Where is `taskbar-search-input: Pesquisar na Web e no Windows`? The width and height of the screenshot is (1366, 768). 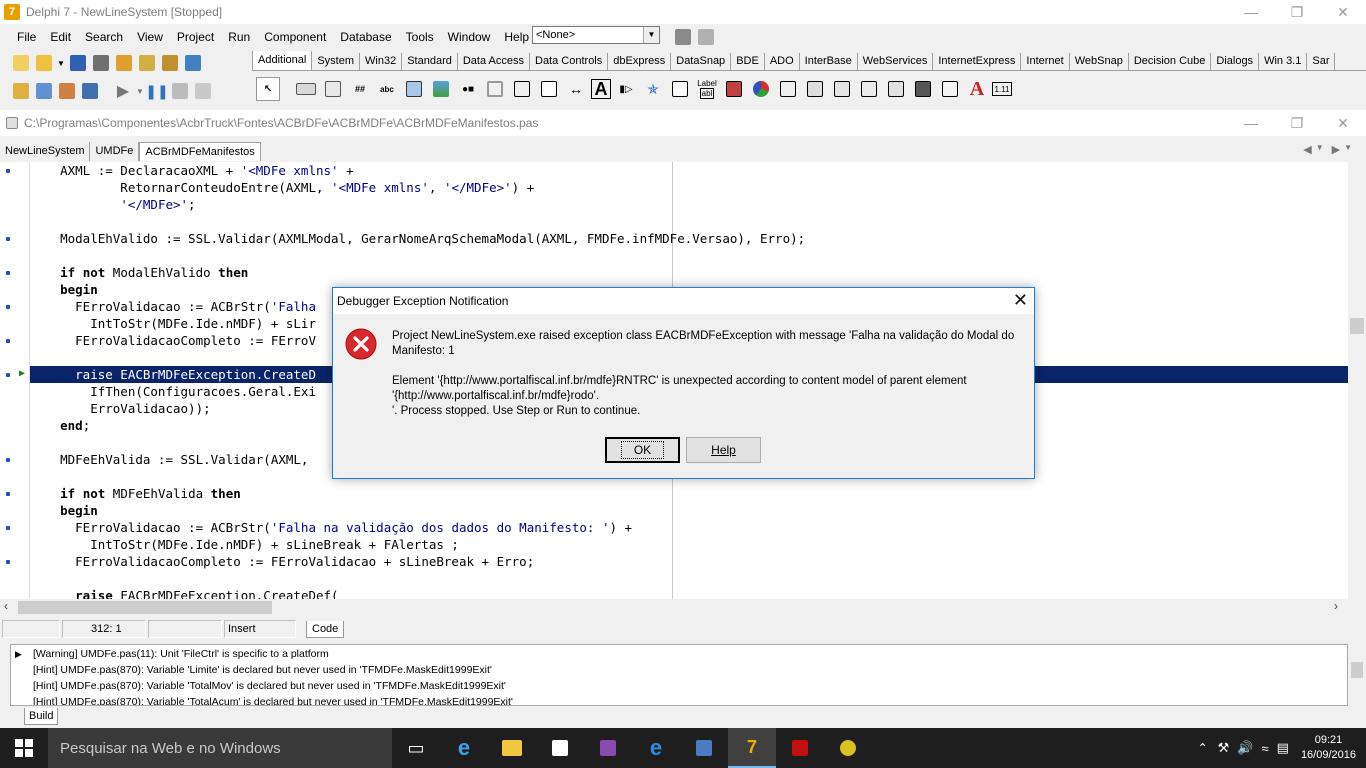
taskbar-search-input: Pesquisar na Web e no Windows is located at coordinates (220, 748).